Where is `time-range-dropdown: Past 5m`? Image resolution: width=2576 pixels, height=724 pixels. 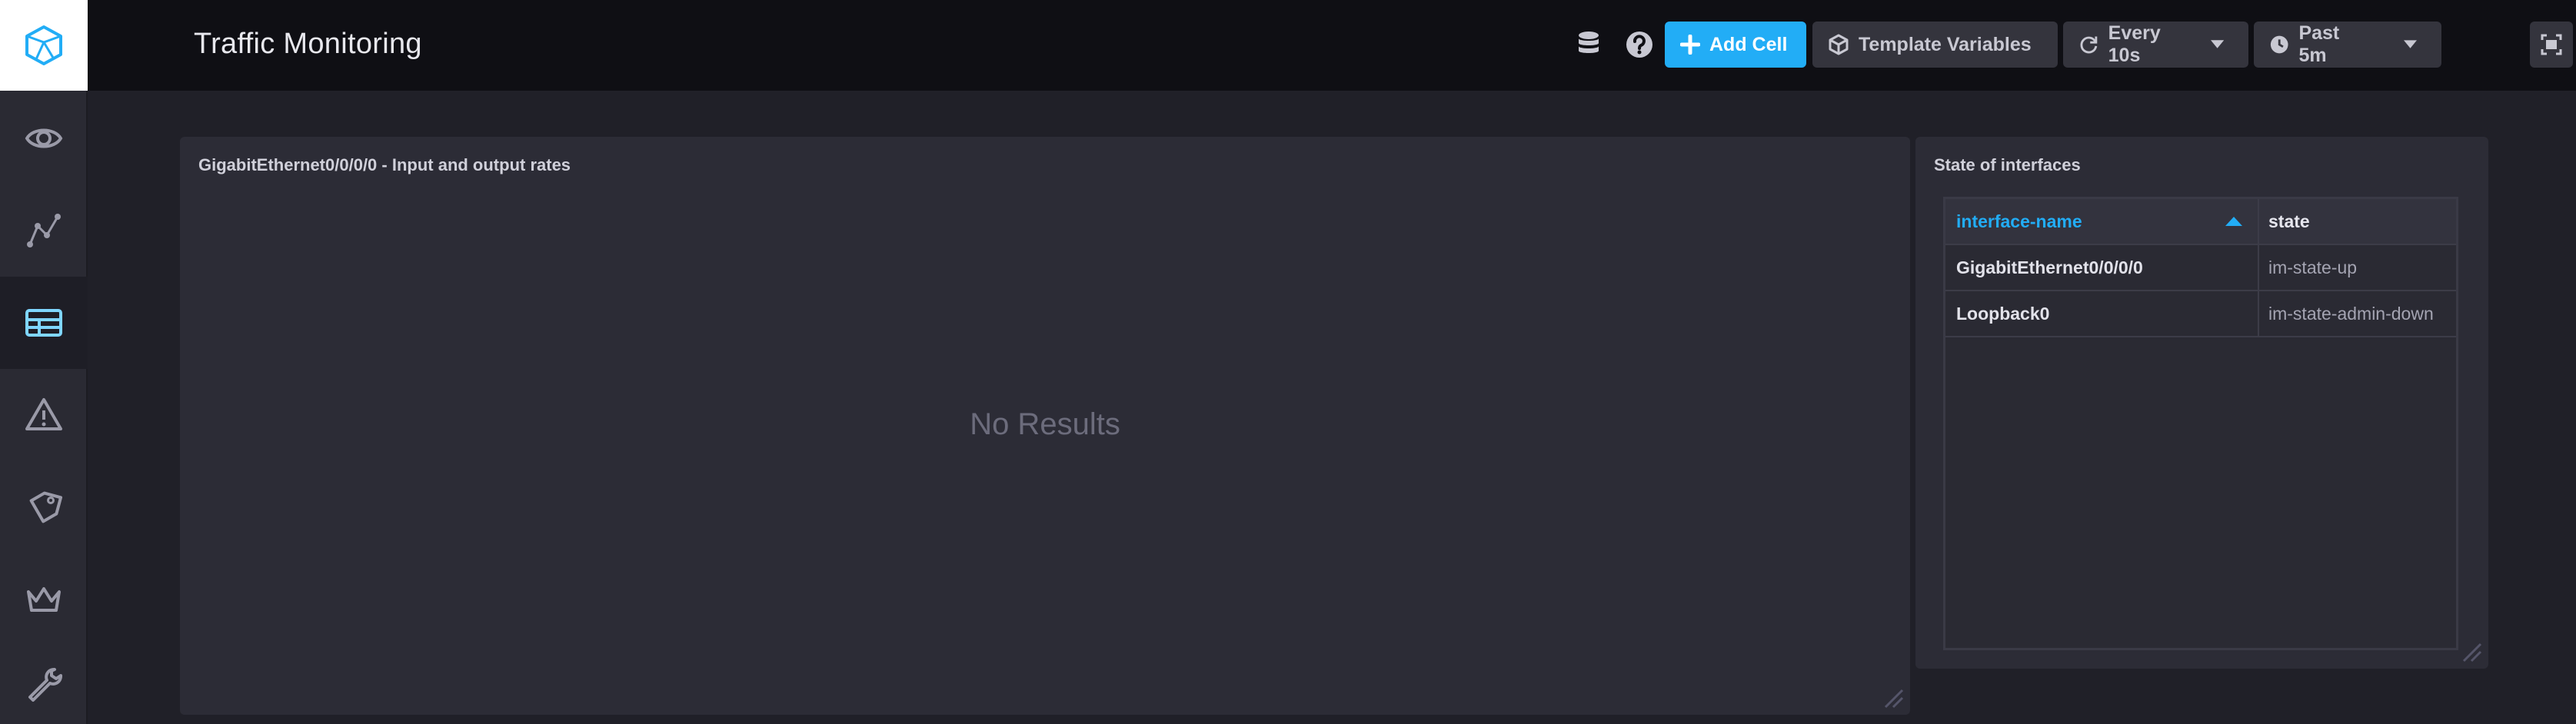
time-range-dropdown: Past 5m is located at coordinates (2347, 45).